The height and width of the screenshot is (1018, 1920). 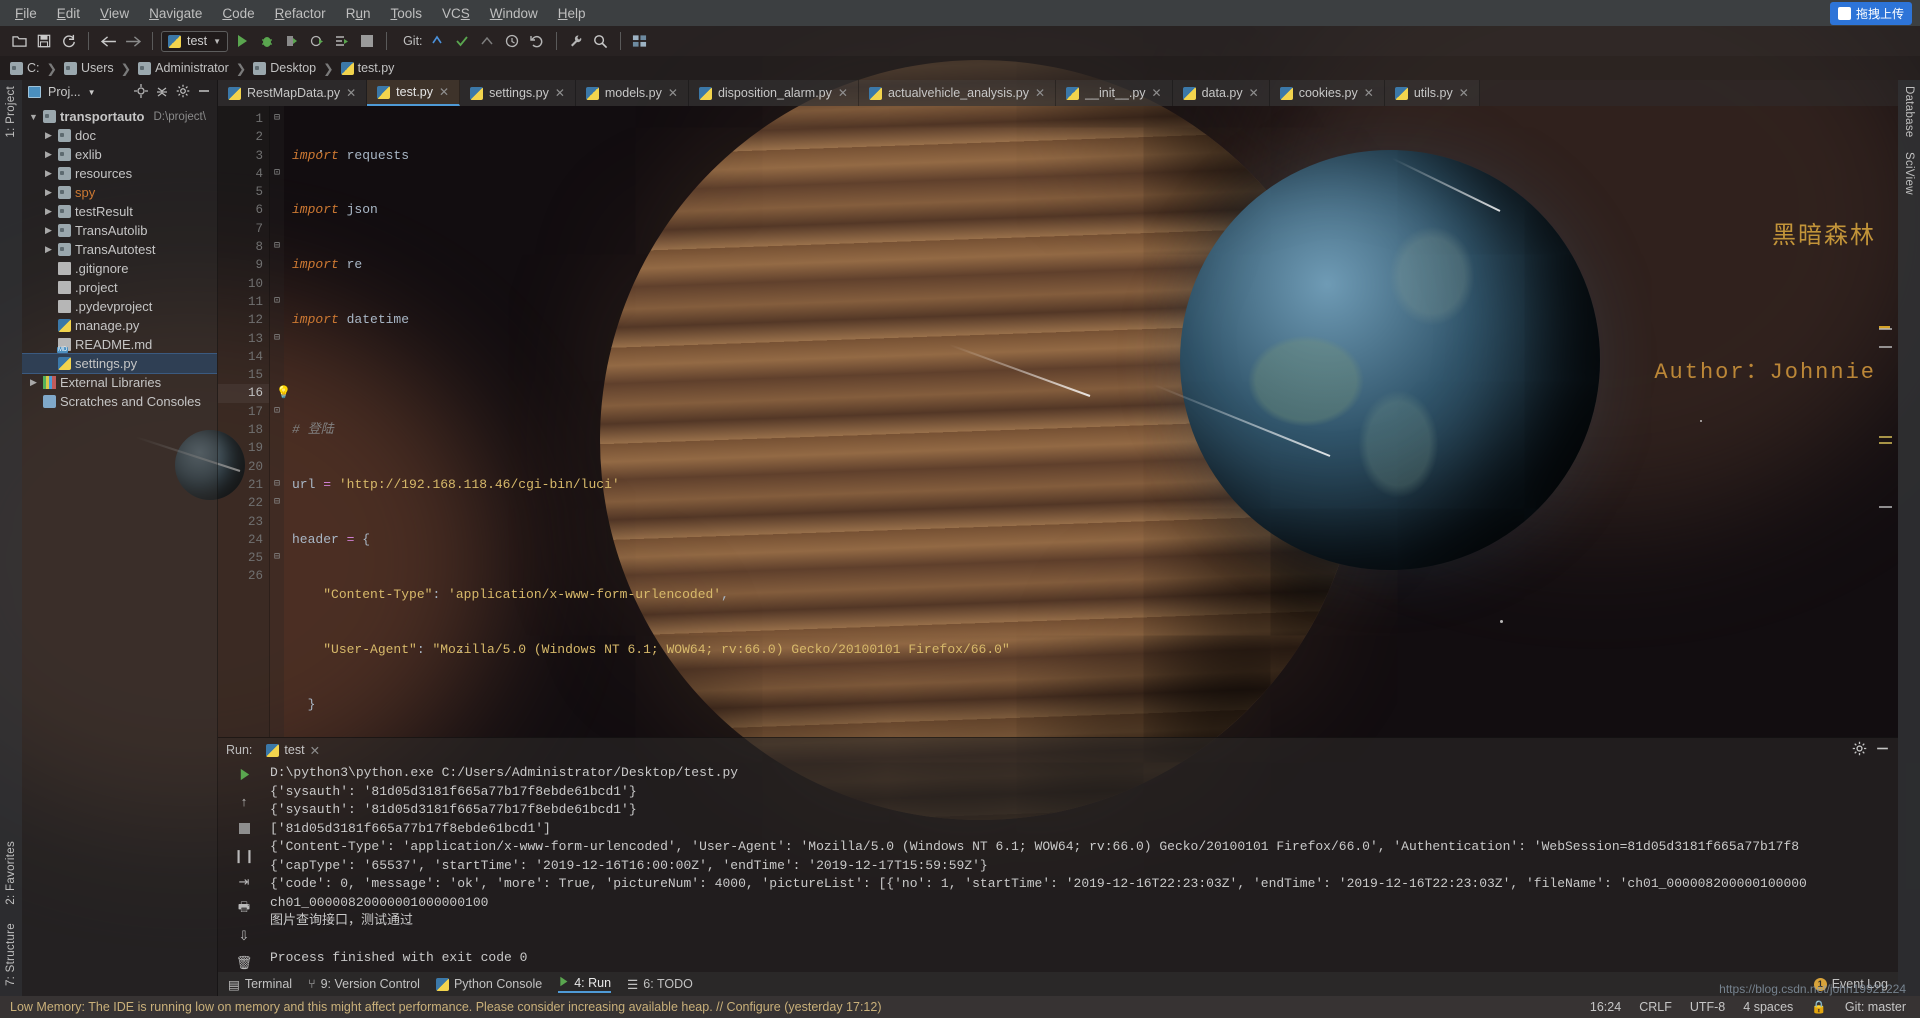 I want to click on status-line-separator: CRLF, so click(x=1655, y=1007).